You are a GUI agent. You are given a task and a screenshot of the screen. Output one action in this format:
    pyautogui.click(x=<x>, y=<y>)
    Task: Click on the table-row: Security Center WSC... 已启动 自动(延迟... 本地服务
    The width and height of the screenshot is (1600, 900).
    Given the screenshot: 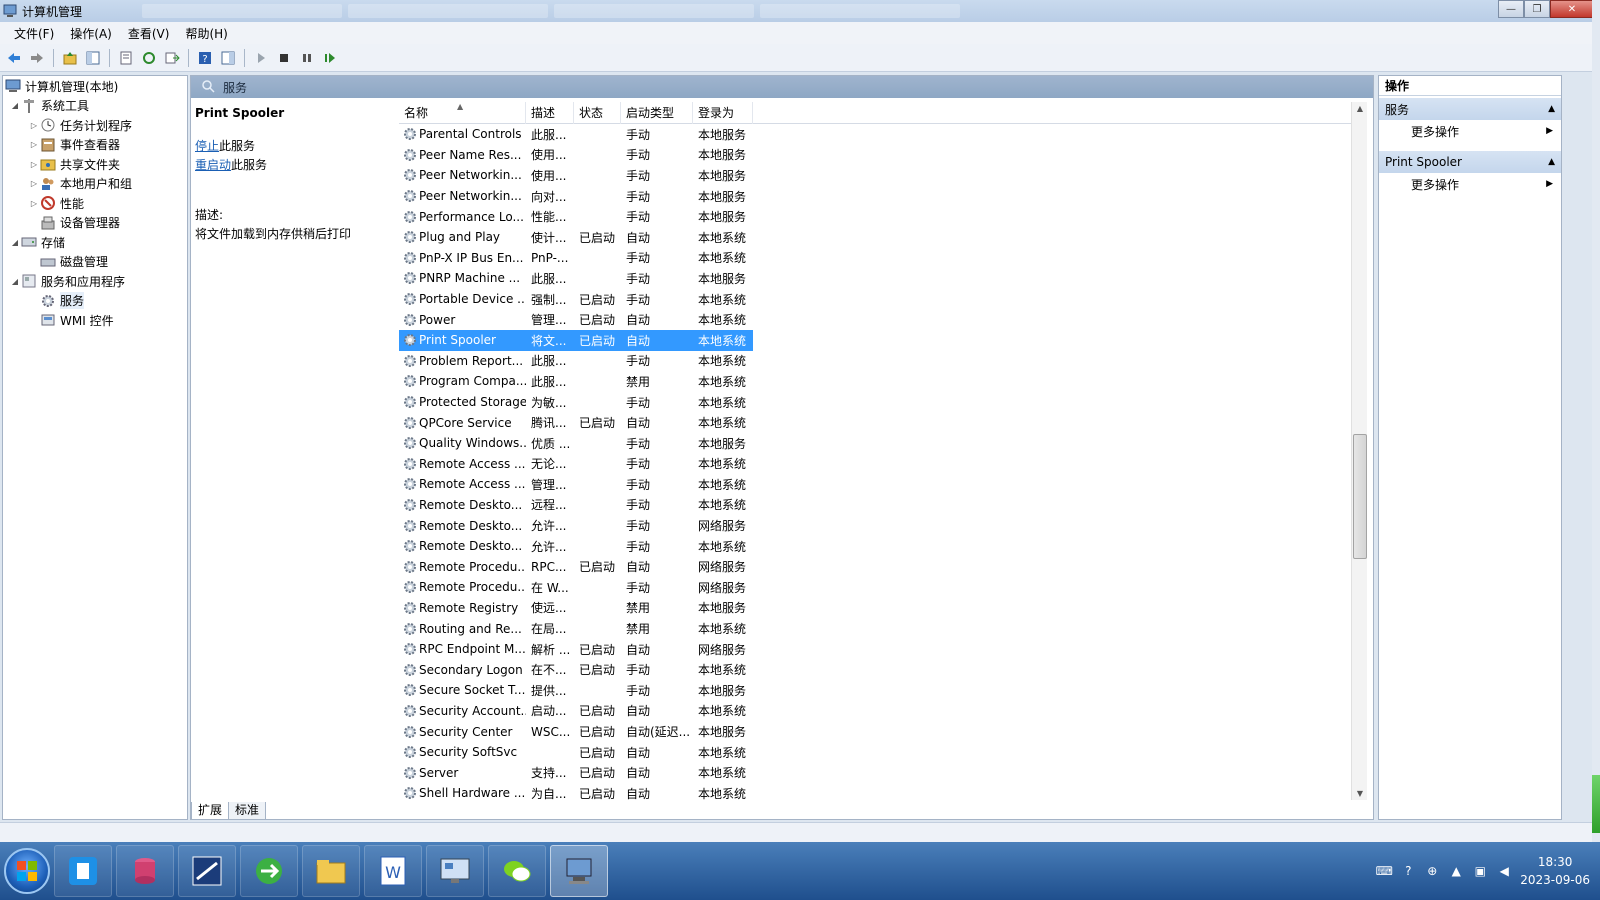 What is the action you would take?
    pyautogui.click(x=576, y=731)
    